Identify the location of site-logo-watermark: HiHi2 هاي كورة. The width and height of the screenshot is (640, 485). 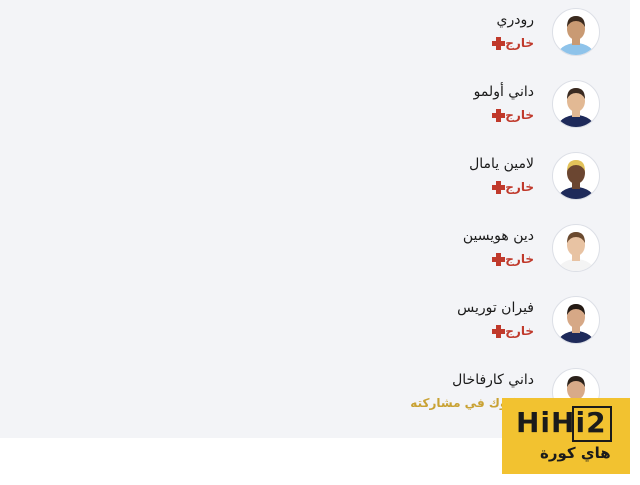
(566, 436).